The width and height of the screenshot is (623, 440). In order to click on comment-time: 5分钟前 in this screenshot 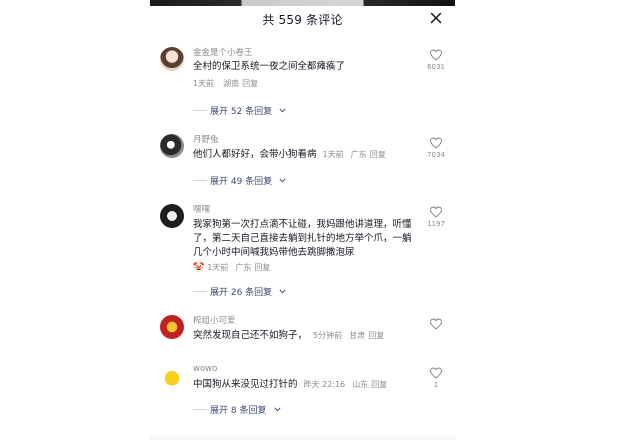, I will do `click(328, 335)`.